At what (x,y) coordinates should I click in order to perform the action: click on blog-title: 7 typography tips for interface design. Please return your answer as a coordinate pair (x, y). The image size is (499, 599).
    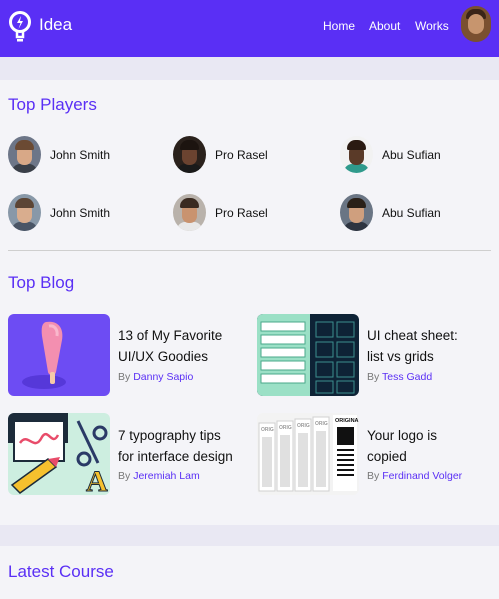
    Looking at the image, I should click on (175, 446).